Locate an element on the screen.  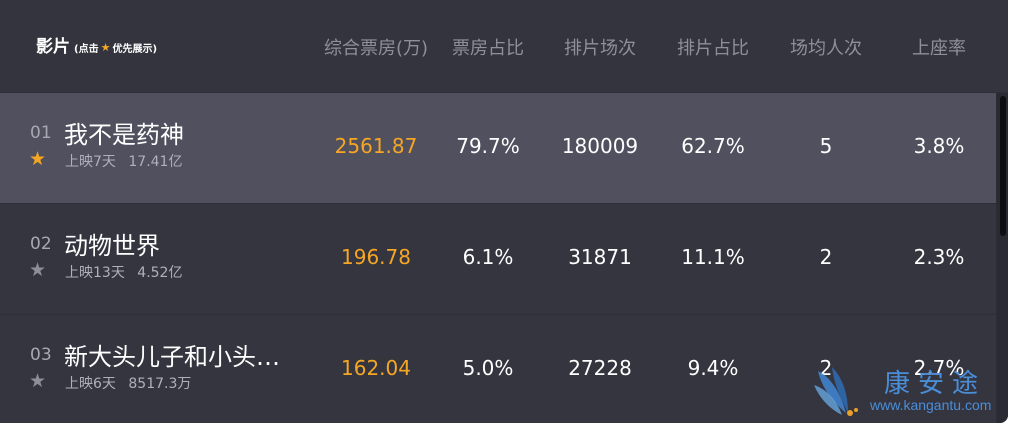
column-header-box-share: 票房占比 is located at coordinates (488, 47).